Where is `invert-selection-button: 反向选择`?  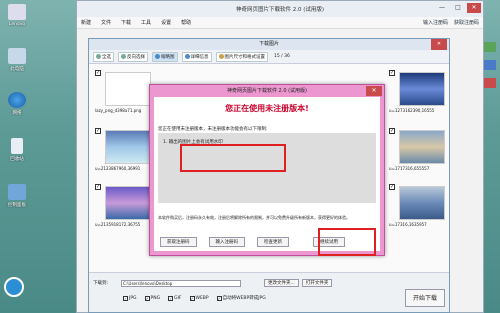 invert-selection-button: 反向选择 is located at coordinates (133, 56).